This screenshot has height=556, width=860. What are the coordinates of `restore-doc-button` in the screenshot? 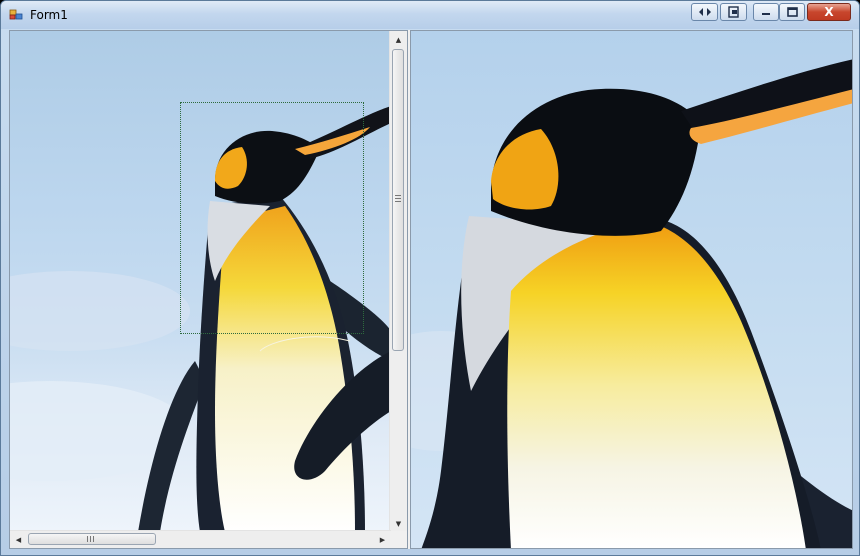 It's located at (733, 12).